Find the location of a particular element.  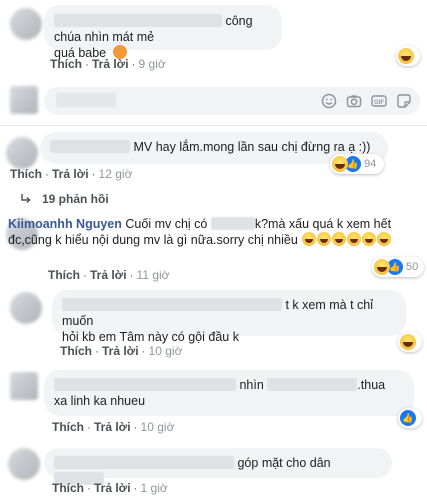

user-avatar is located at coordinates (24, 100).